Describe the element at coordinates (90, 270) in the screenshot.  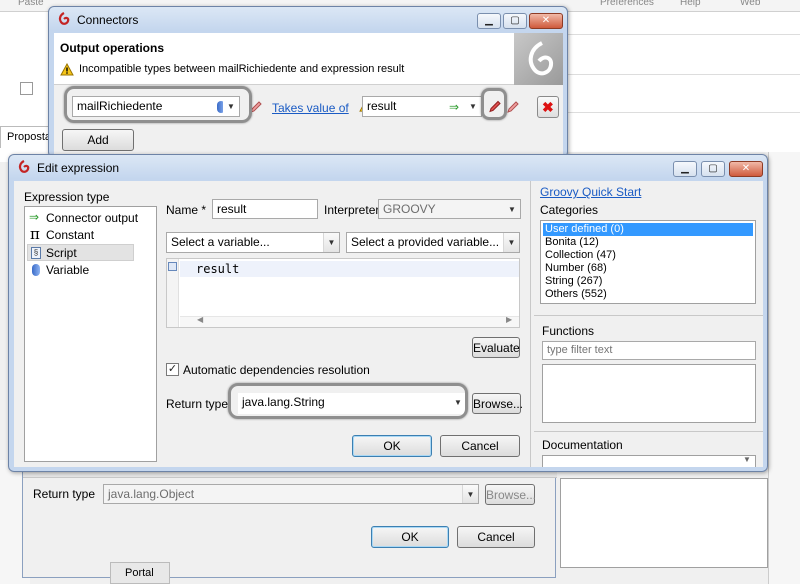
I see `type-item-variable: Variable` at that location.